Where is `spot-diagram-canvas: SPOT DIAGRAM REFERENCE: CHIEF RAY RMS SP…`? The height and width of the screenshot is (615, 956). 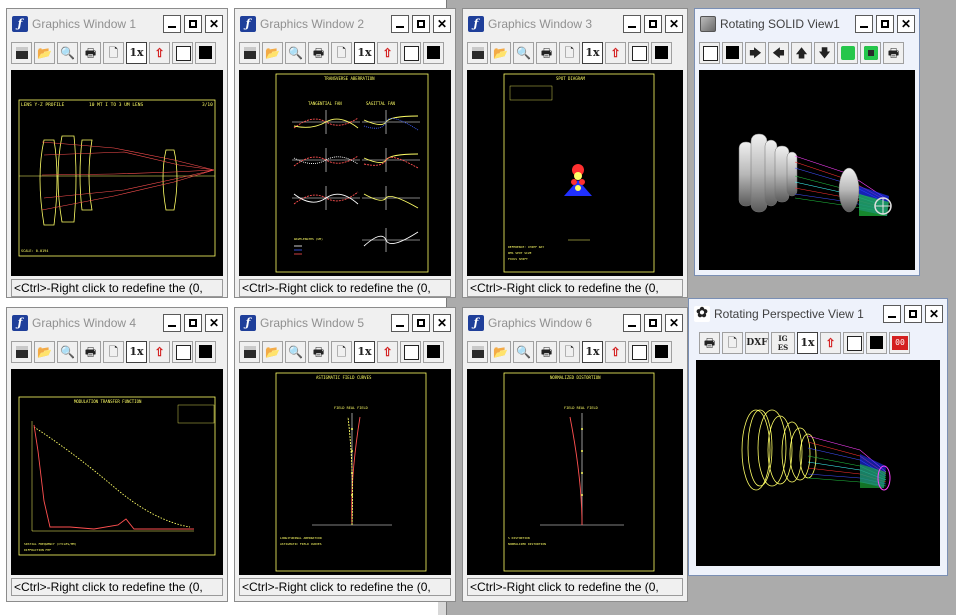
spot-diagram-canvas: SPOT DIAGRAM REFERENCE: CHIEF RAY RMS SP… is located at coordinates (575, 173).